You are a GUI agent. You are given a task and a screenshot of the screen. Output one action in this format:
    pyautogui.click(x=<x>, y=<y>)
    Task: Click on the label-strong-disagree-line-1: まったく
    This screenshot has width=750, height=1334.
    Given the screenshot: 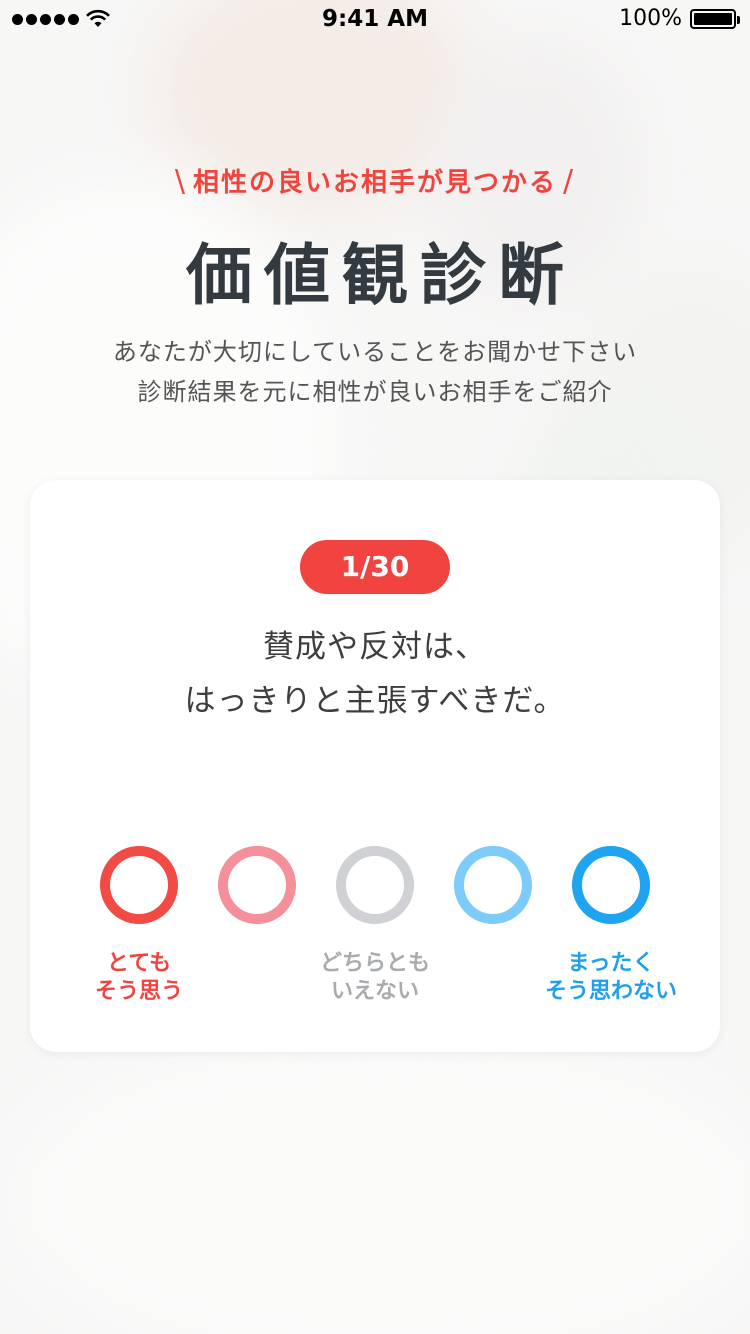 What is the action you would take?
    pyautogui.click(x=611, y=963)
    